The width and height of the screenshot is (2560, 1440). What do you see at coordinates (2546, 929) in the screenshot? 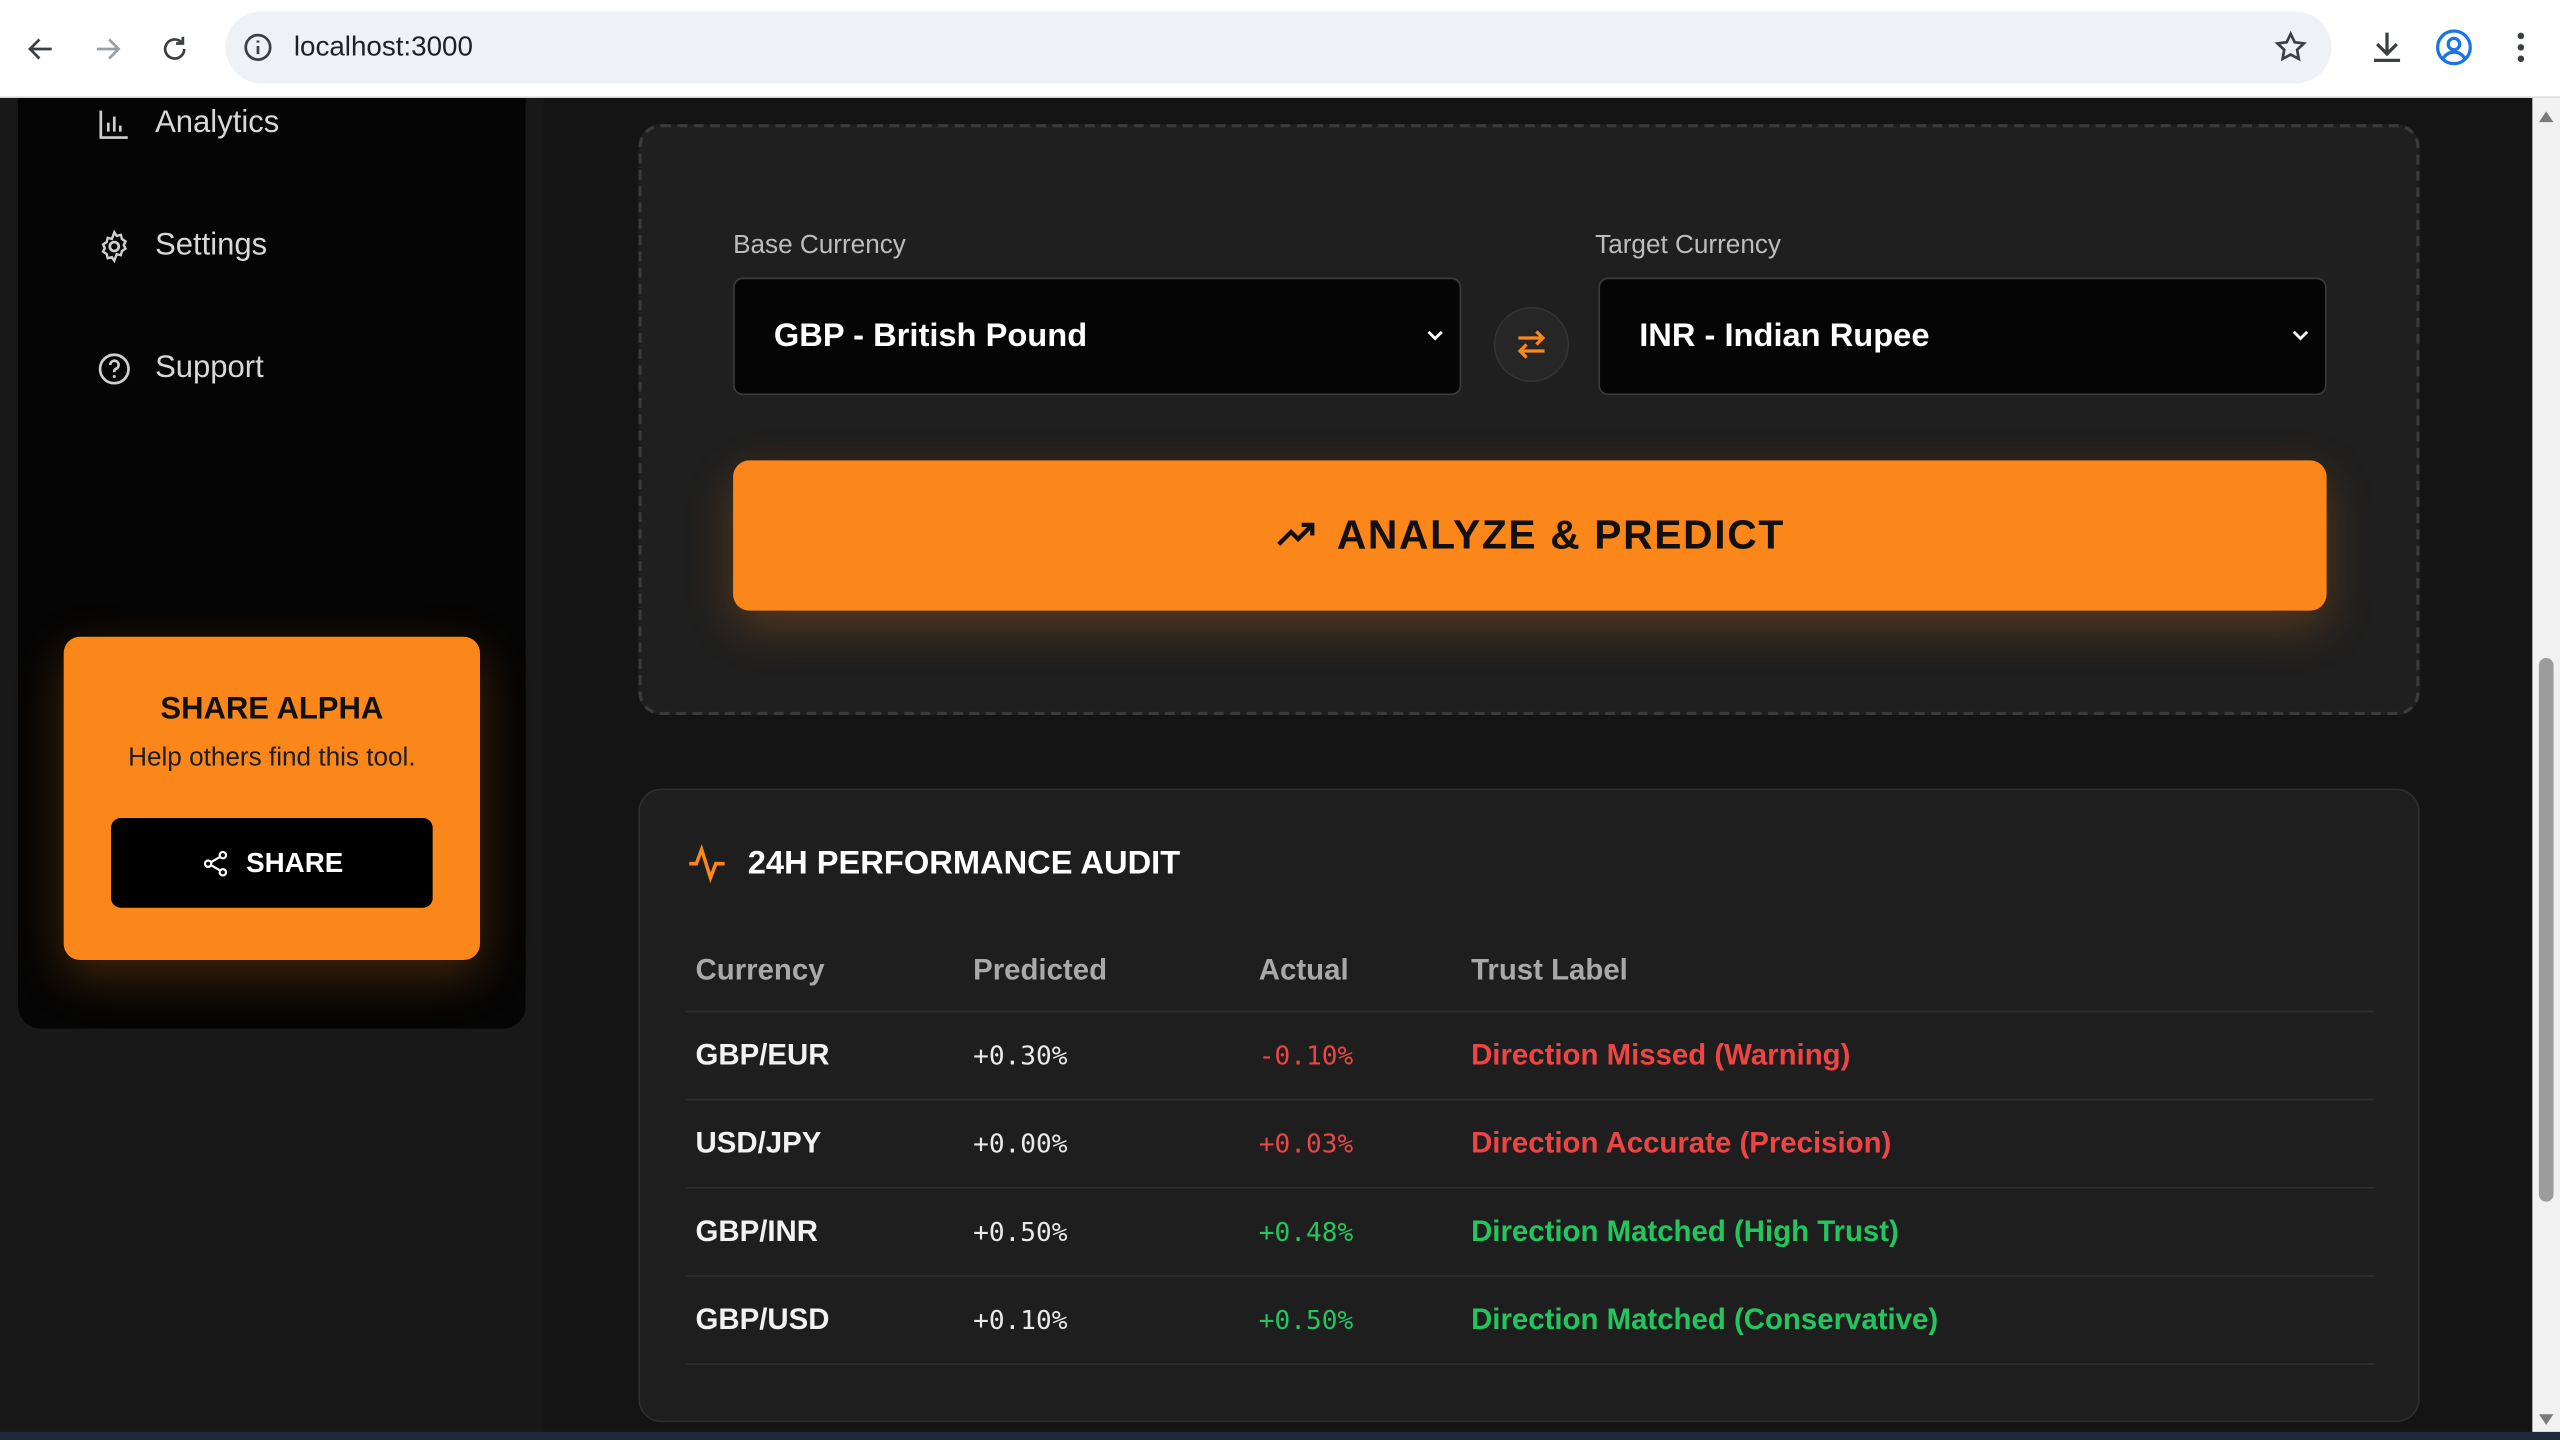
I see `scrollbar-thumb` at bounding box center [2546, 929].